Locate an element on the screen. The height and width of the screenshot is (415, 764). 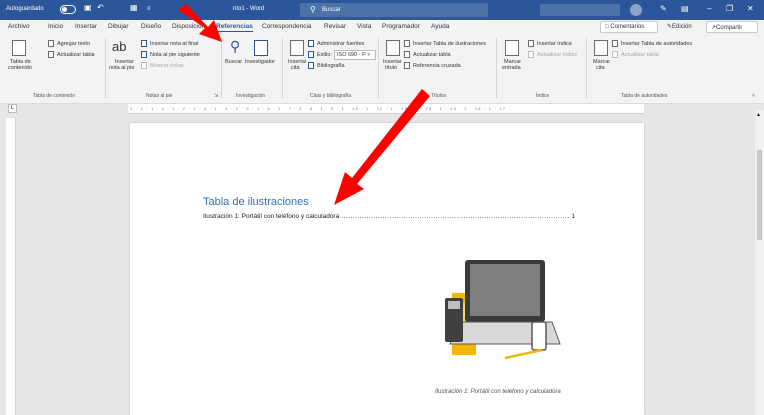
arrow-to-tab-icon is located at coordinates (200, 23).